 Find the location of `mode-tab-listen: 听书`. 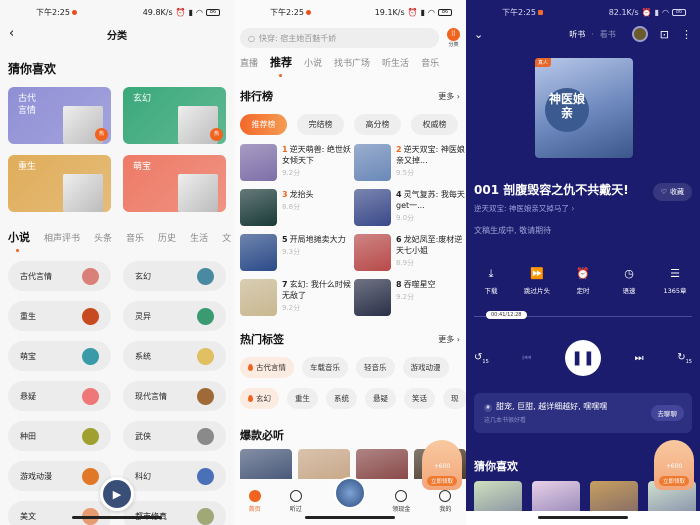

mode-tab-listen: 听书 is located at coordinates (577, 34).